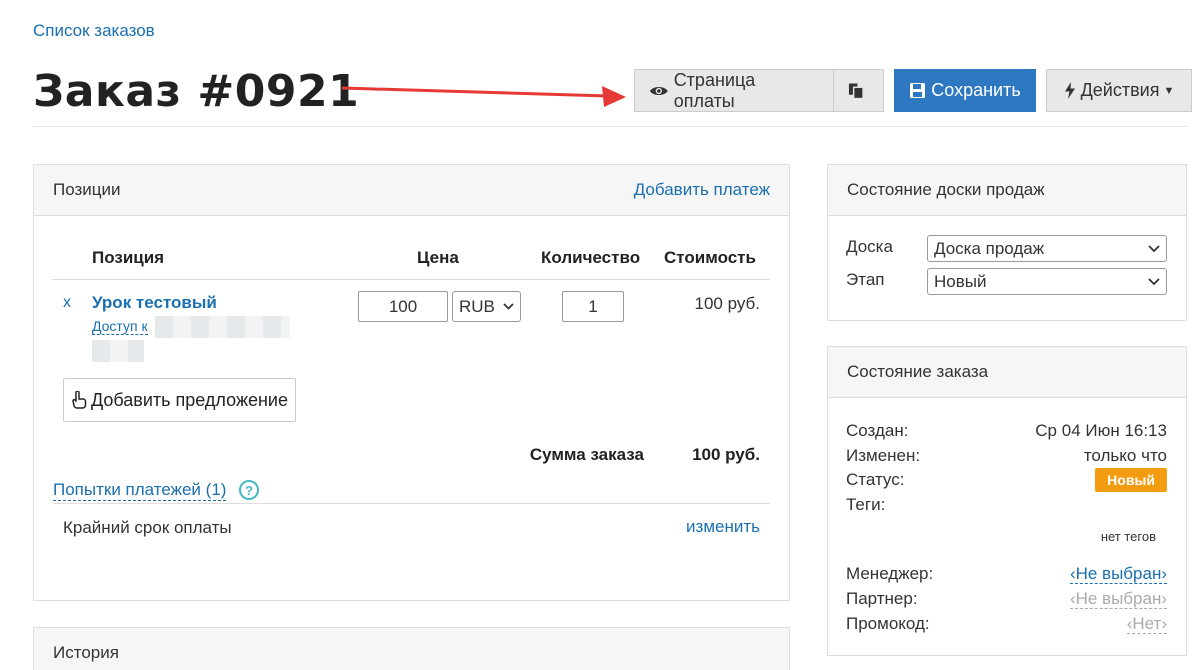 This screenshot has height=670, width=1199. I want to click on actions-dropdown-button: Действия ▼, so click(1119, 90).